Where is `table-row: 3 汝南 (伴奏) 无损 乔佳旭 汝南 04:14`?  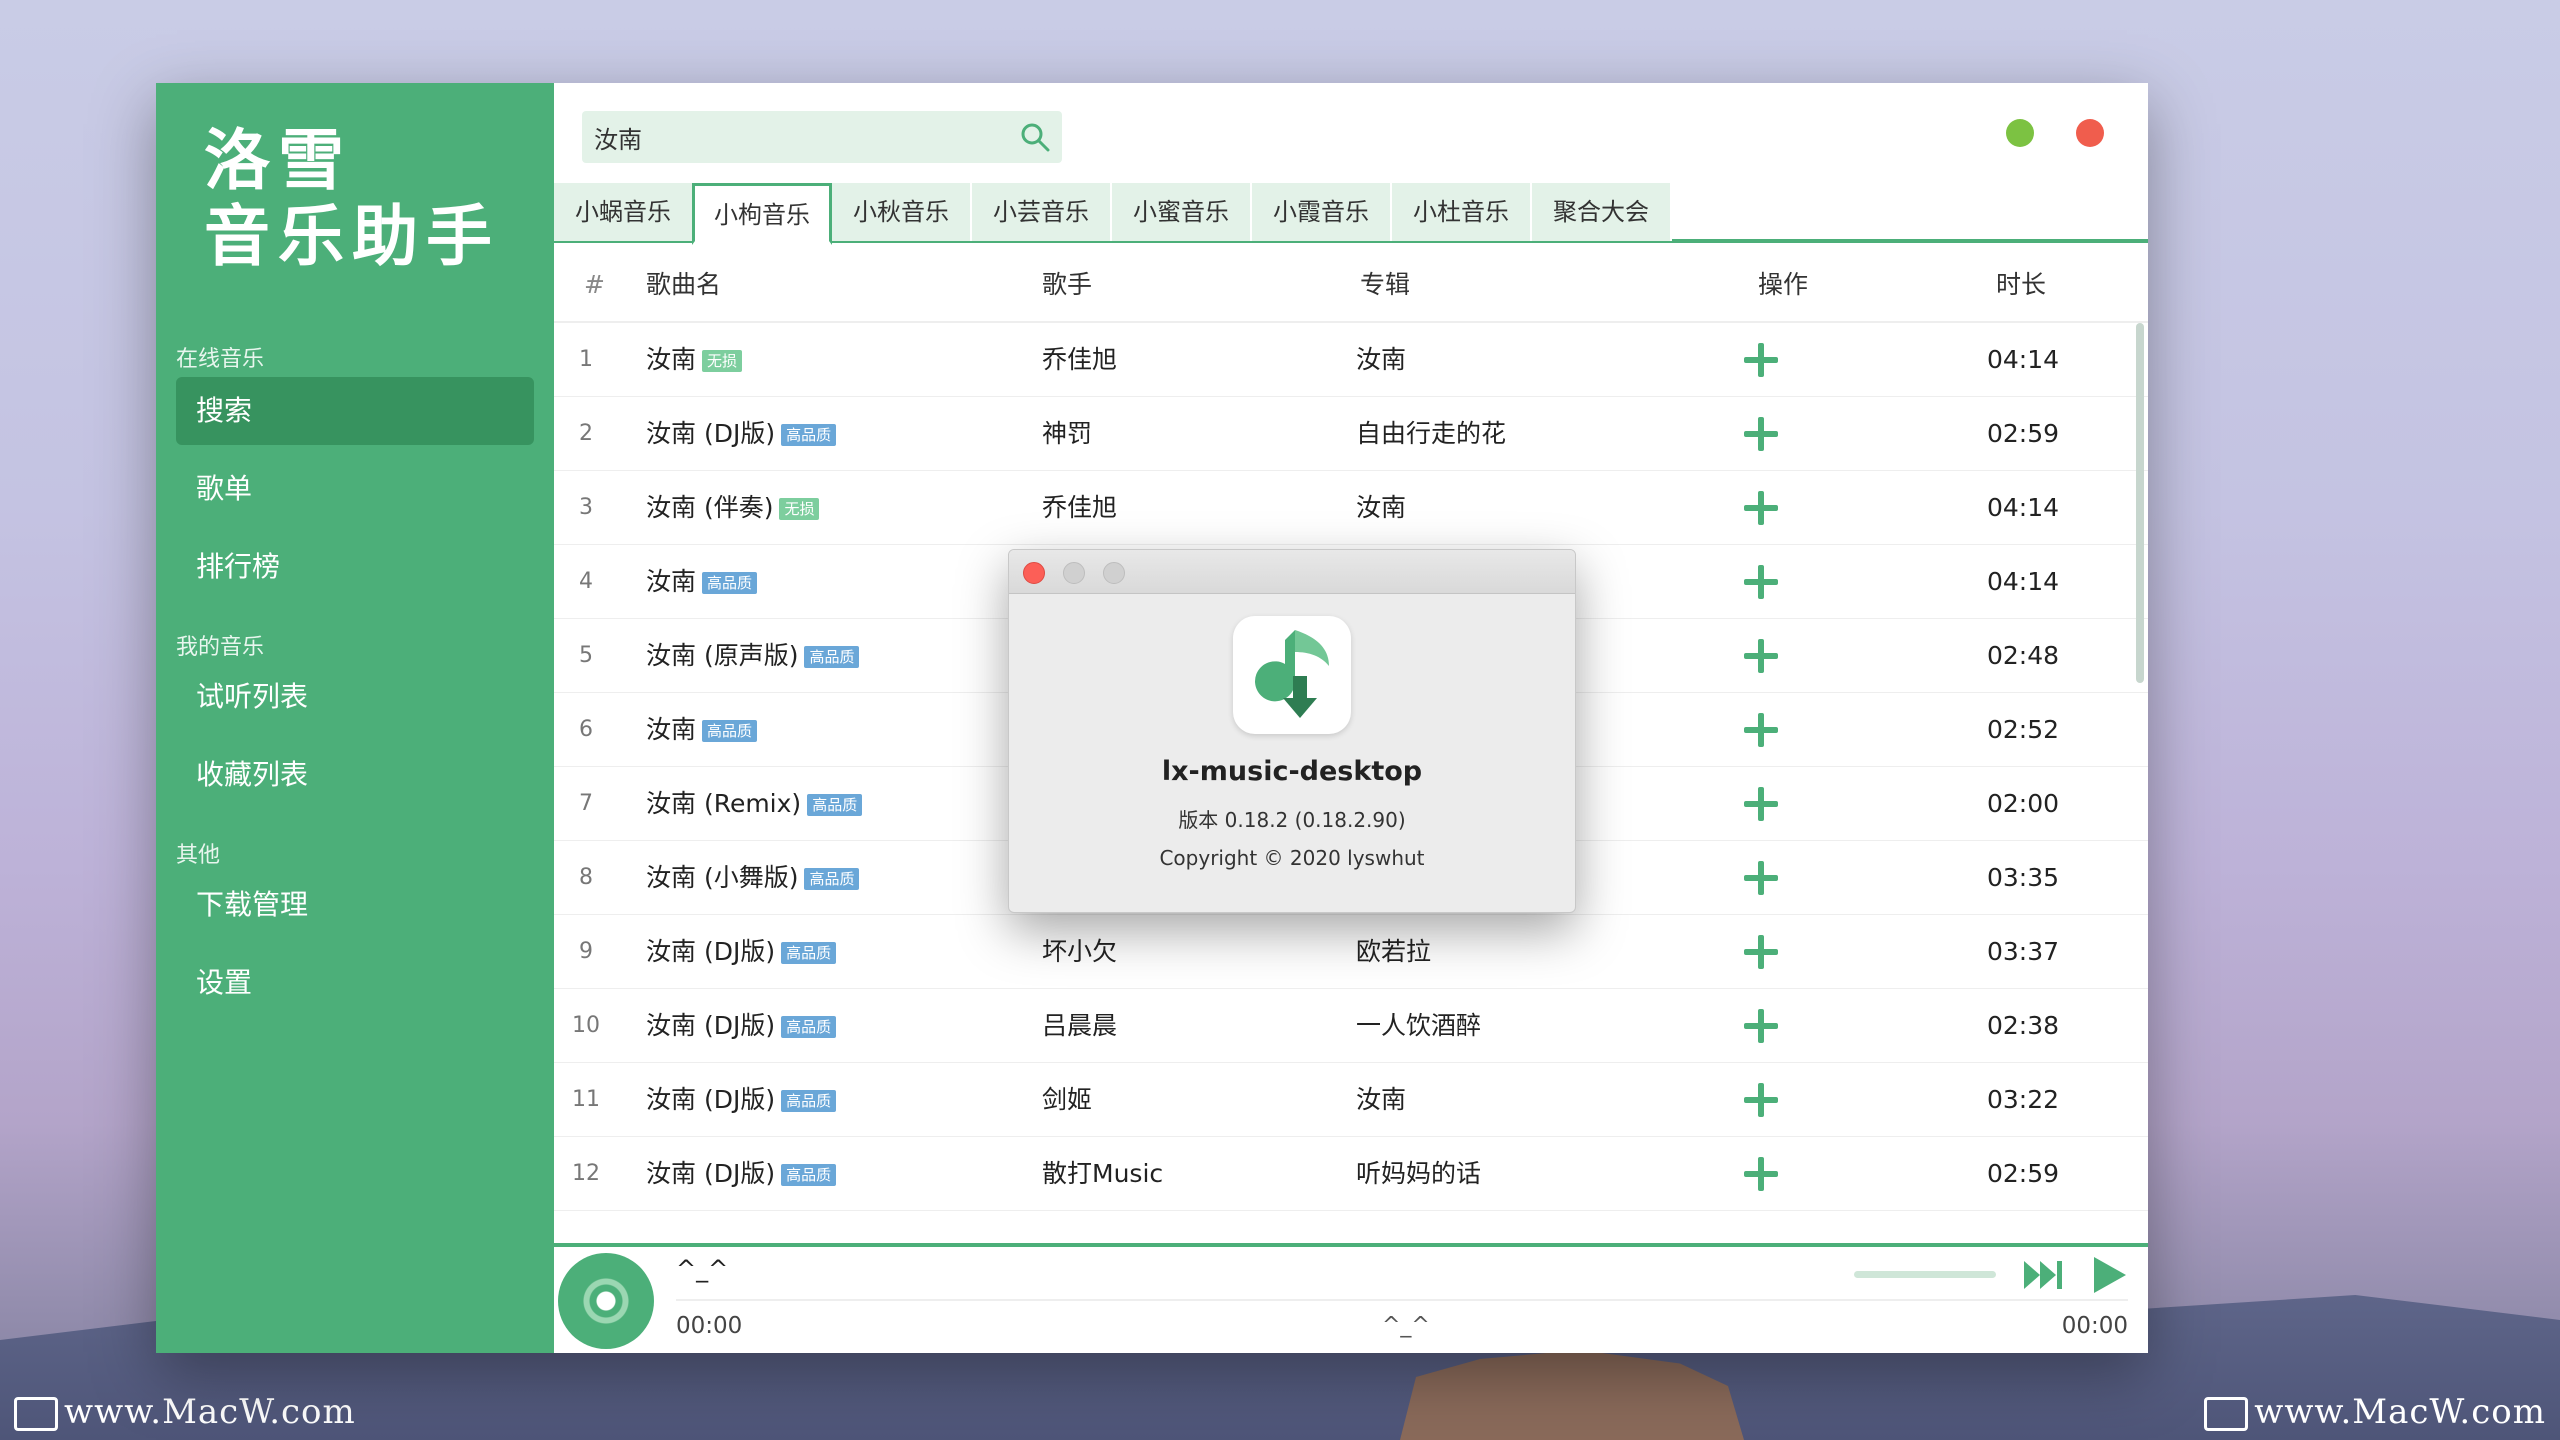
table-row: 3 汝南 (伴奏) 无损 乔佳旭 汝南 04:14 is located at coordinates (1351, 508).